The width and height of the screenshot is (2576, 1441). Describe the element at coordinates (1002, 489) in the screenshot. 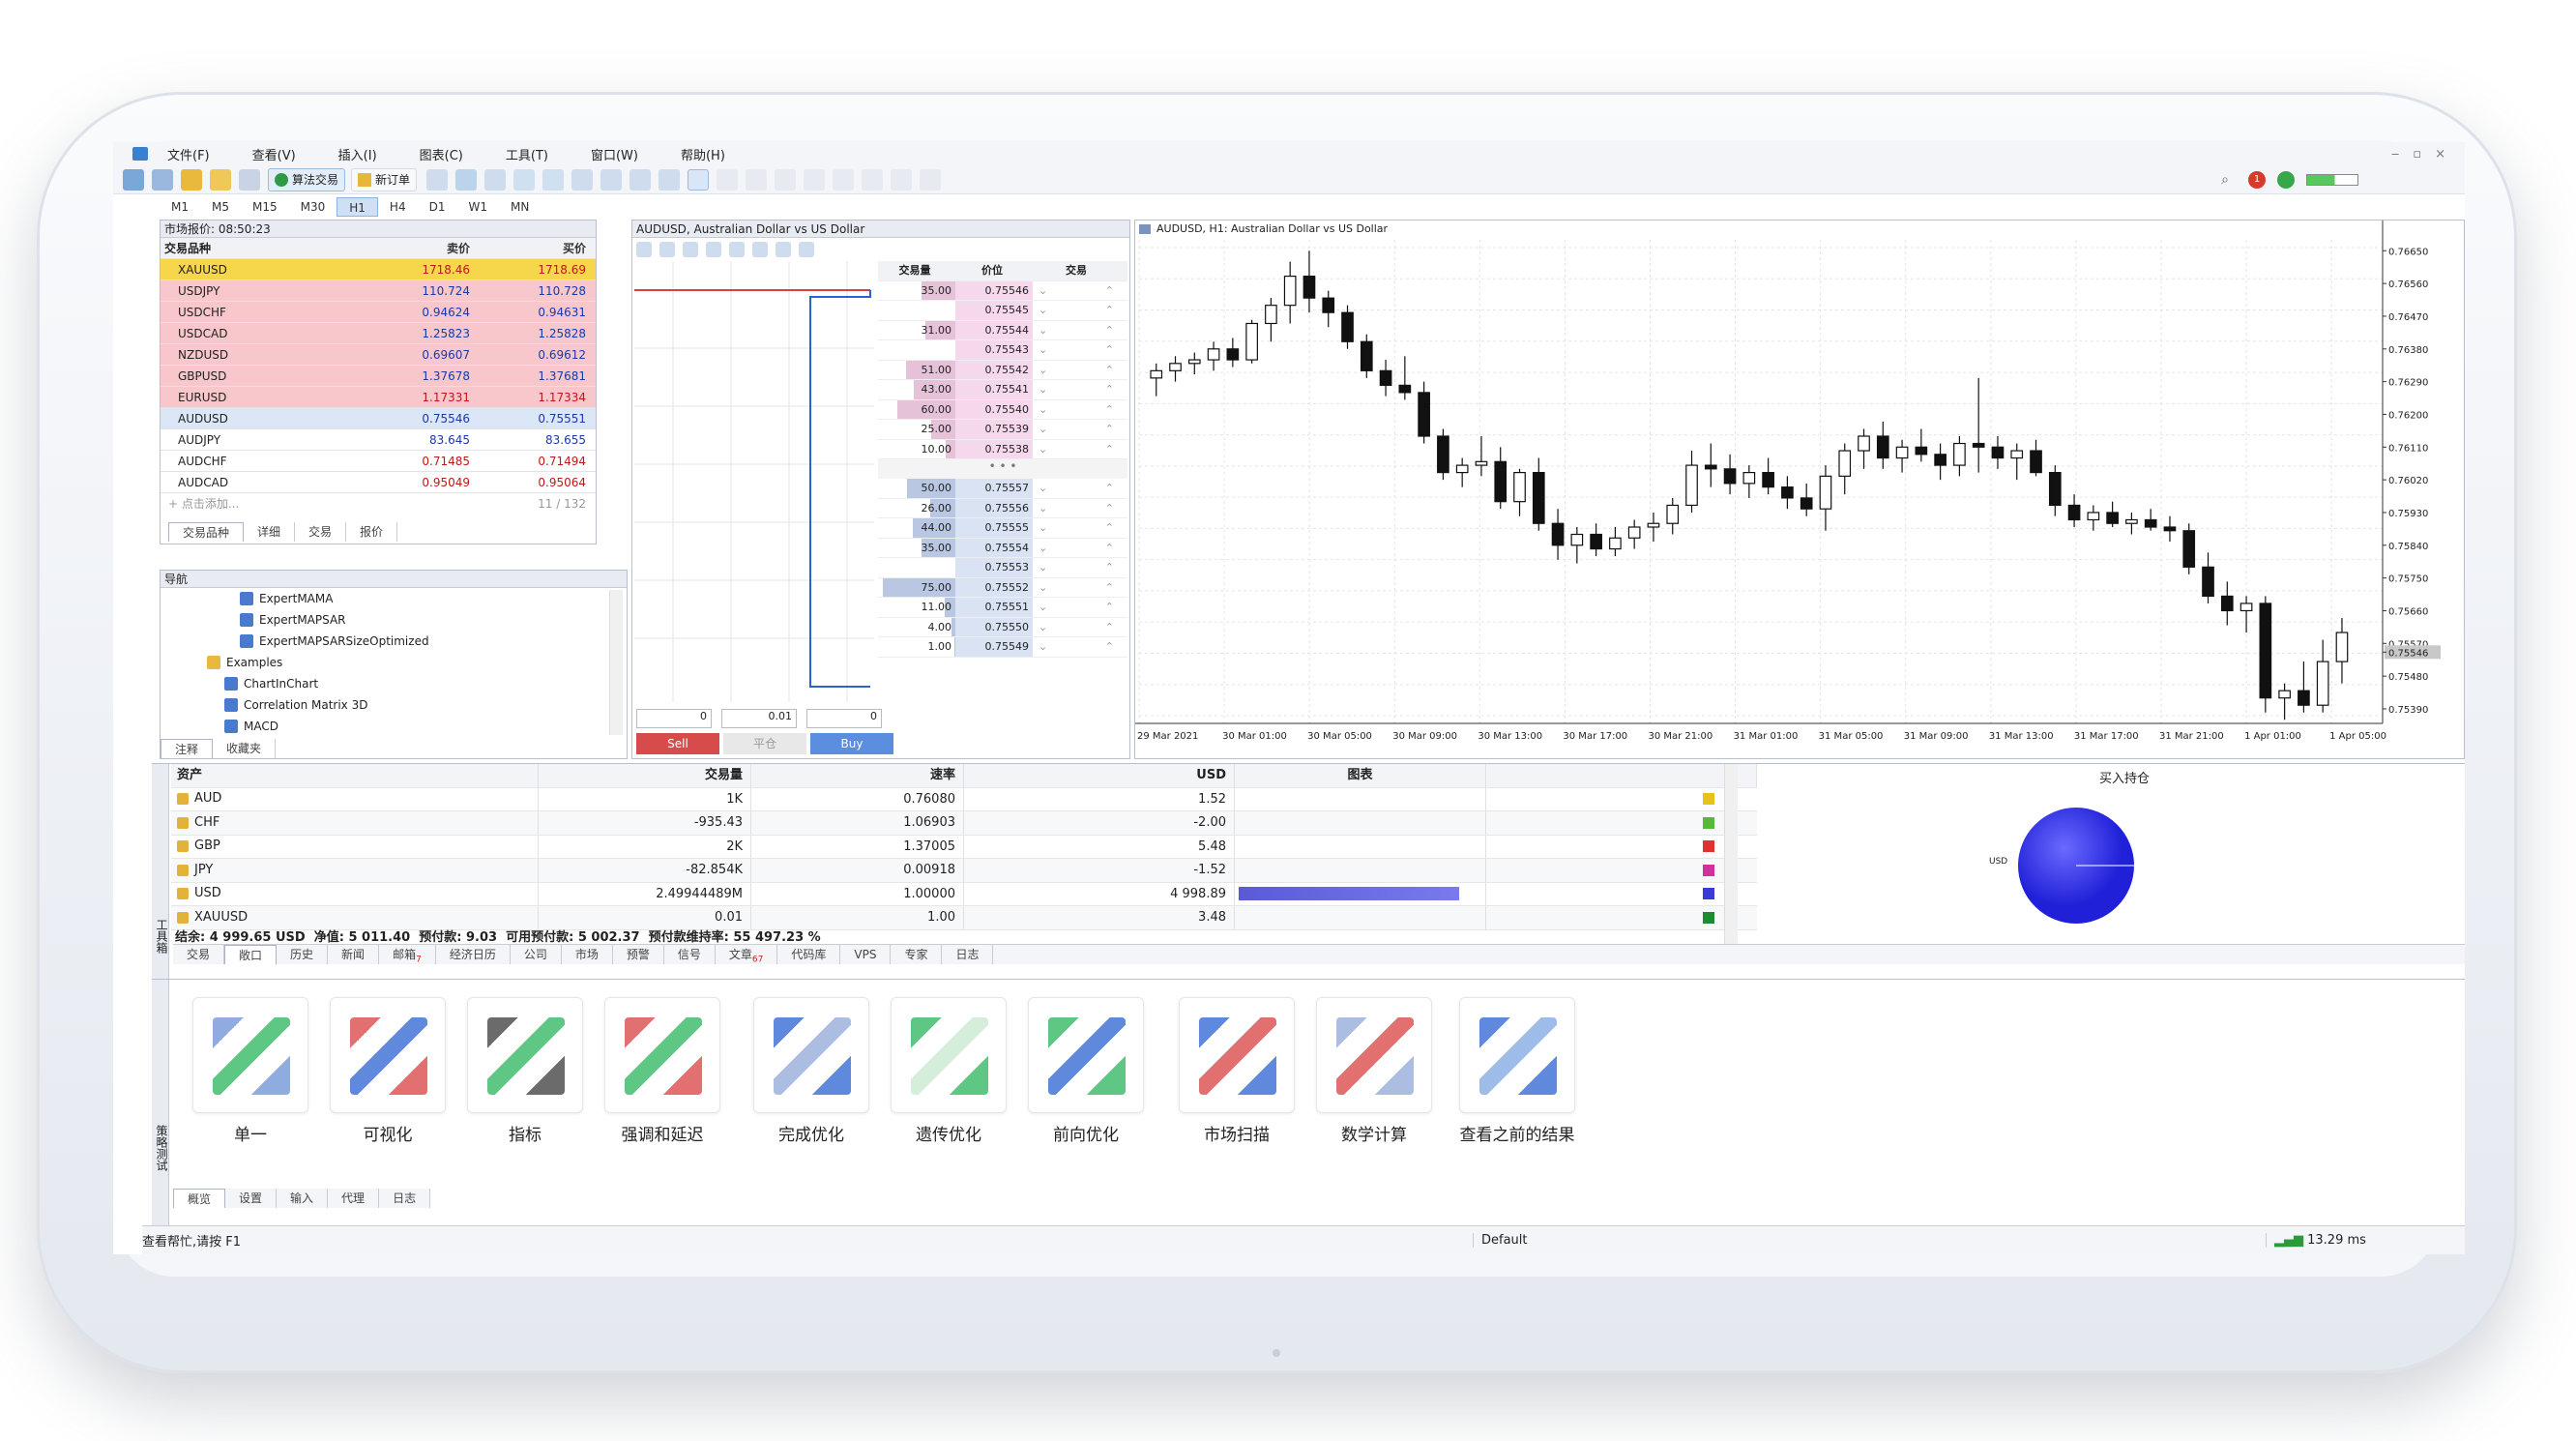

I see `dom-row: 50.00 0.75557 ⌄ ⌃` at that location.